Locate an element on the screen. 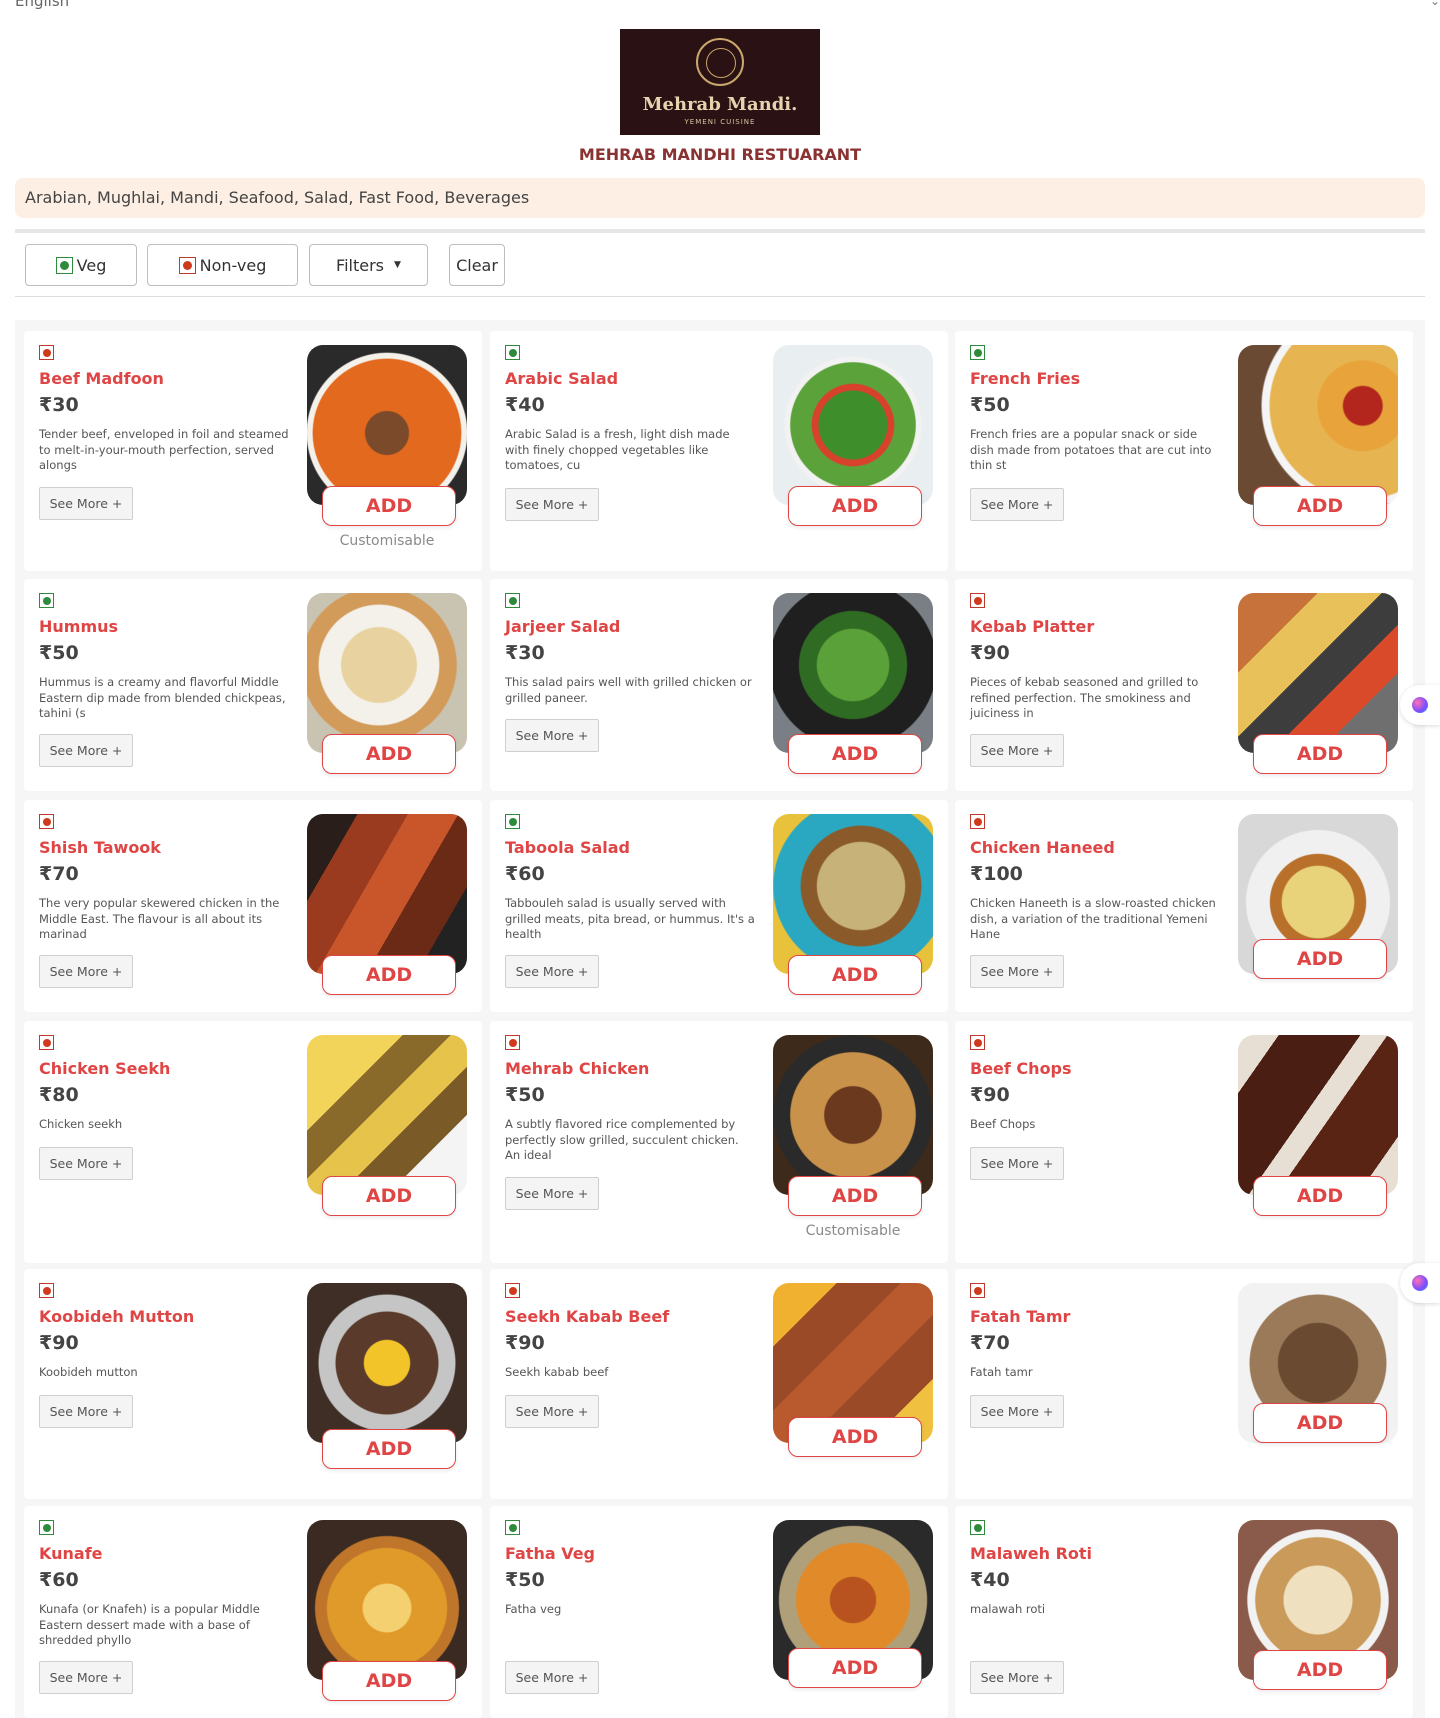  item-name: Beef Chops is located at coordinates (1021, 1068).